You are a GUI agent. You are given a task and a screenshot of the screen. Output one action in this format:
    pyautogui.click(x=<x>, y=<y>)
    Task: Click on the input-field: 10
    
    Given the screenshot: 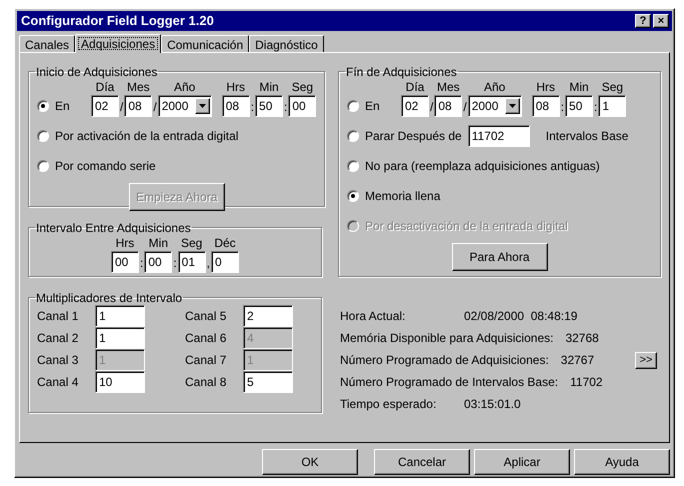 What is the action you would take?
    pyautogui.click(x=120, y=381)
    